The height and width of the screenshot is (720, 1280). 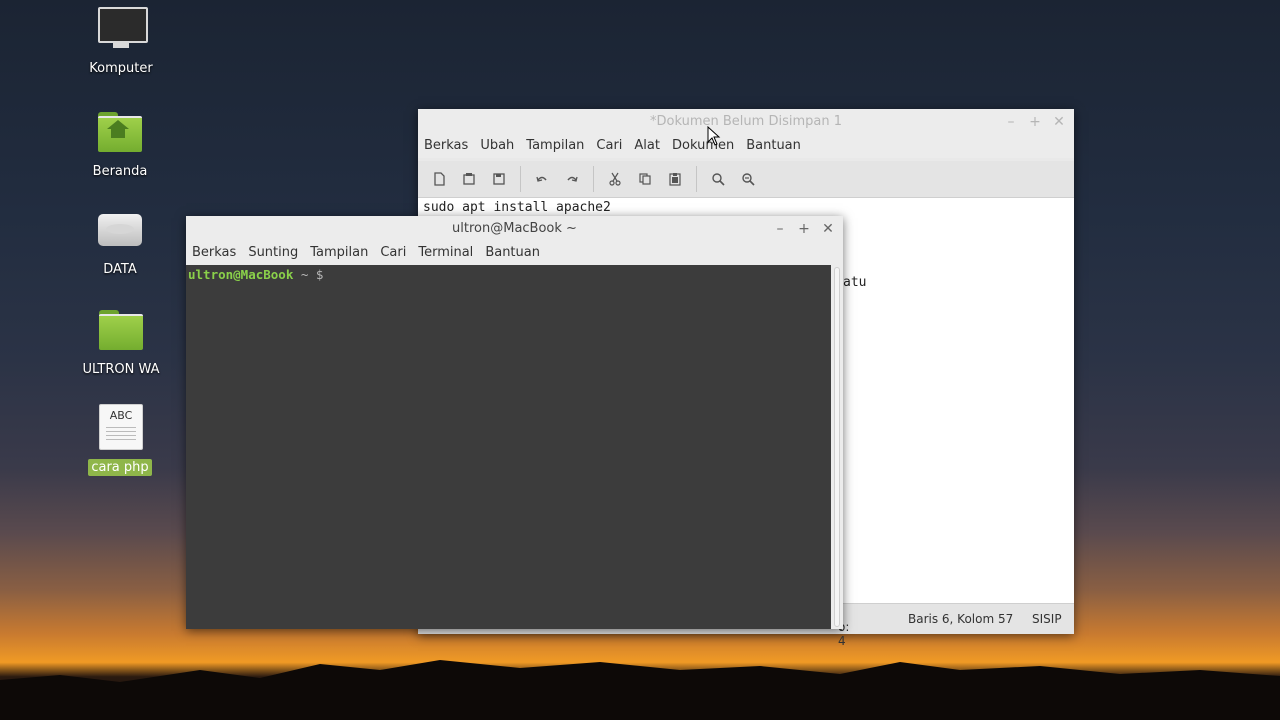 What do you see at coordinates (120, 131) in the screenshot?
I see `home-folder-icon` at bounding box center [120, 131].